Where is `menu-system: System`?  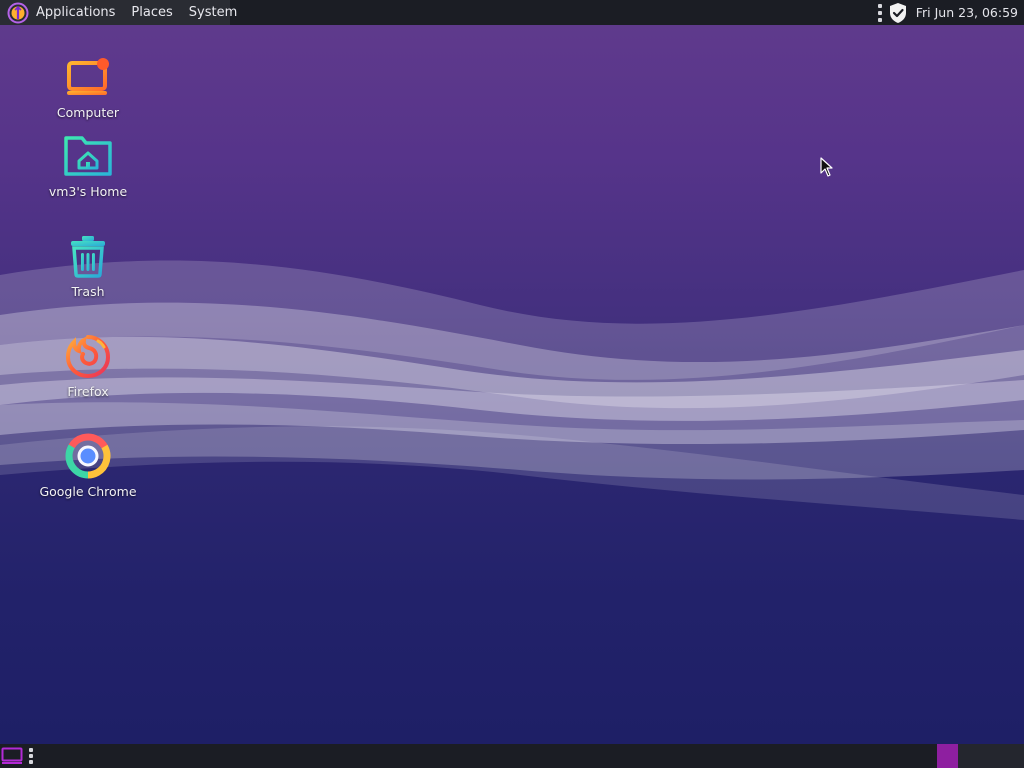
menu-system: System is located at coordinates (213, 12).